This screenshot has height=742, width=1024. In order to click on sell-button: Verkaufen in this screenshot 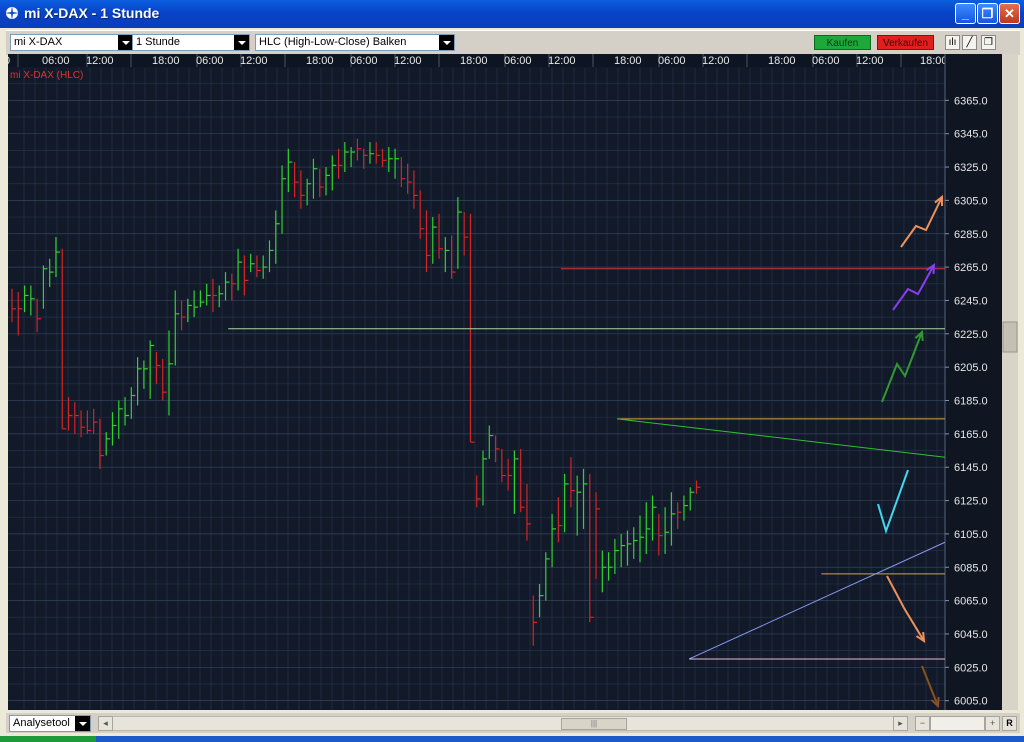, I will do `click(905, 42)`.